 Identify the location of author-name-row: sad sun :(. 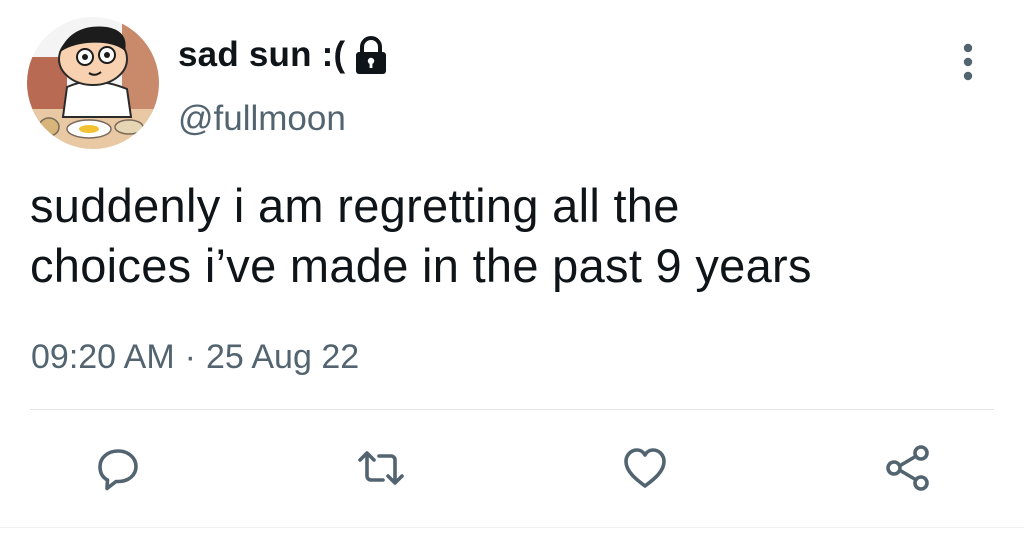
(283, 55).